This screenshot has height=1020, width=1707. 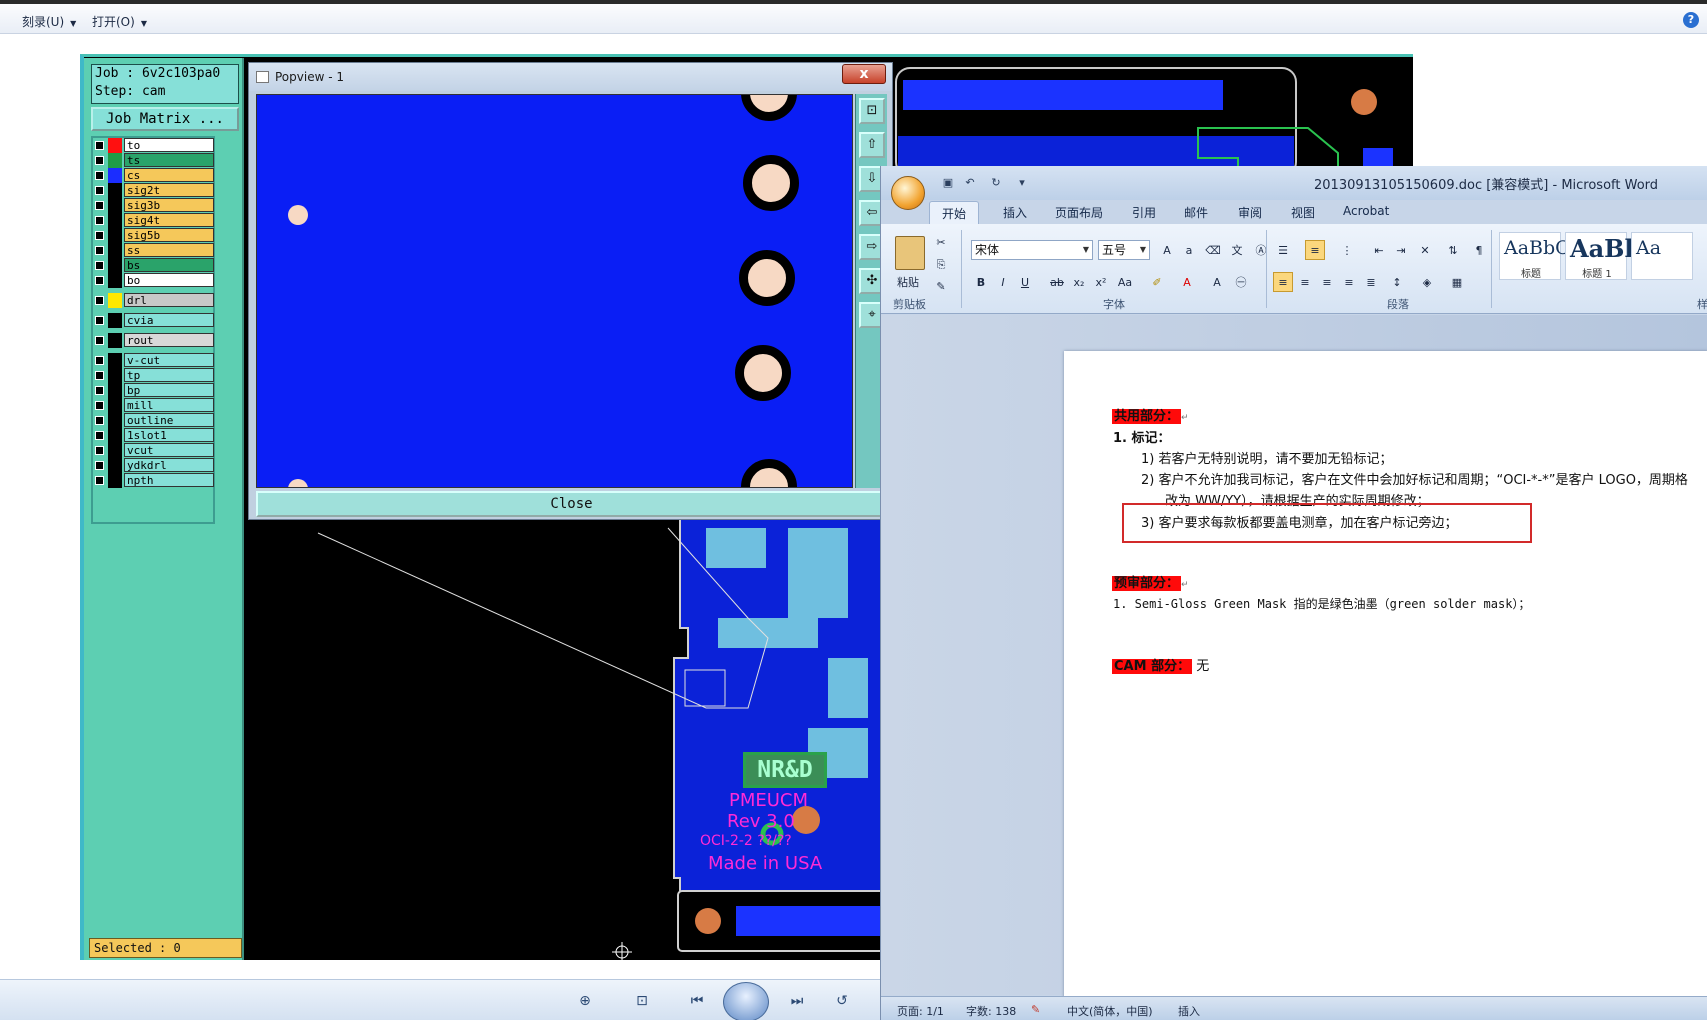 What do you see at coordinates (169, 420) in the screenshot?
I see `layer-name: outline` at bounding box center [169, 420].